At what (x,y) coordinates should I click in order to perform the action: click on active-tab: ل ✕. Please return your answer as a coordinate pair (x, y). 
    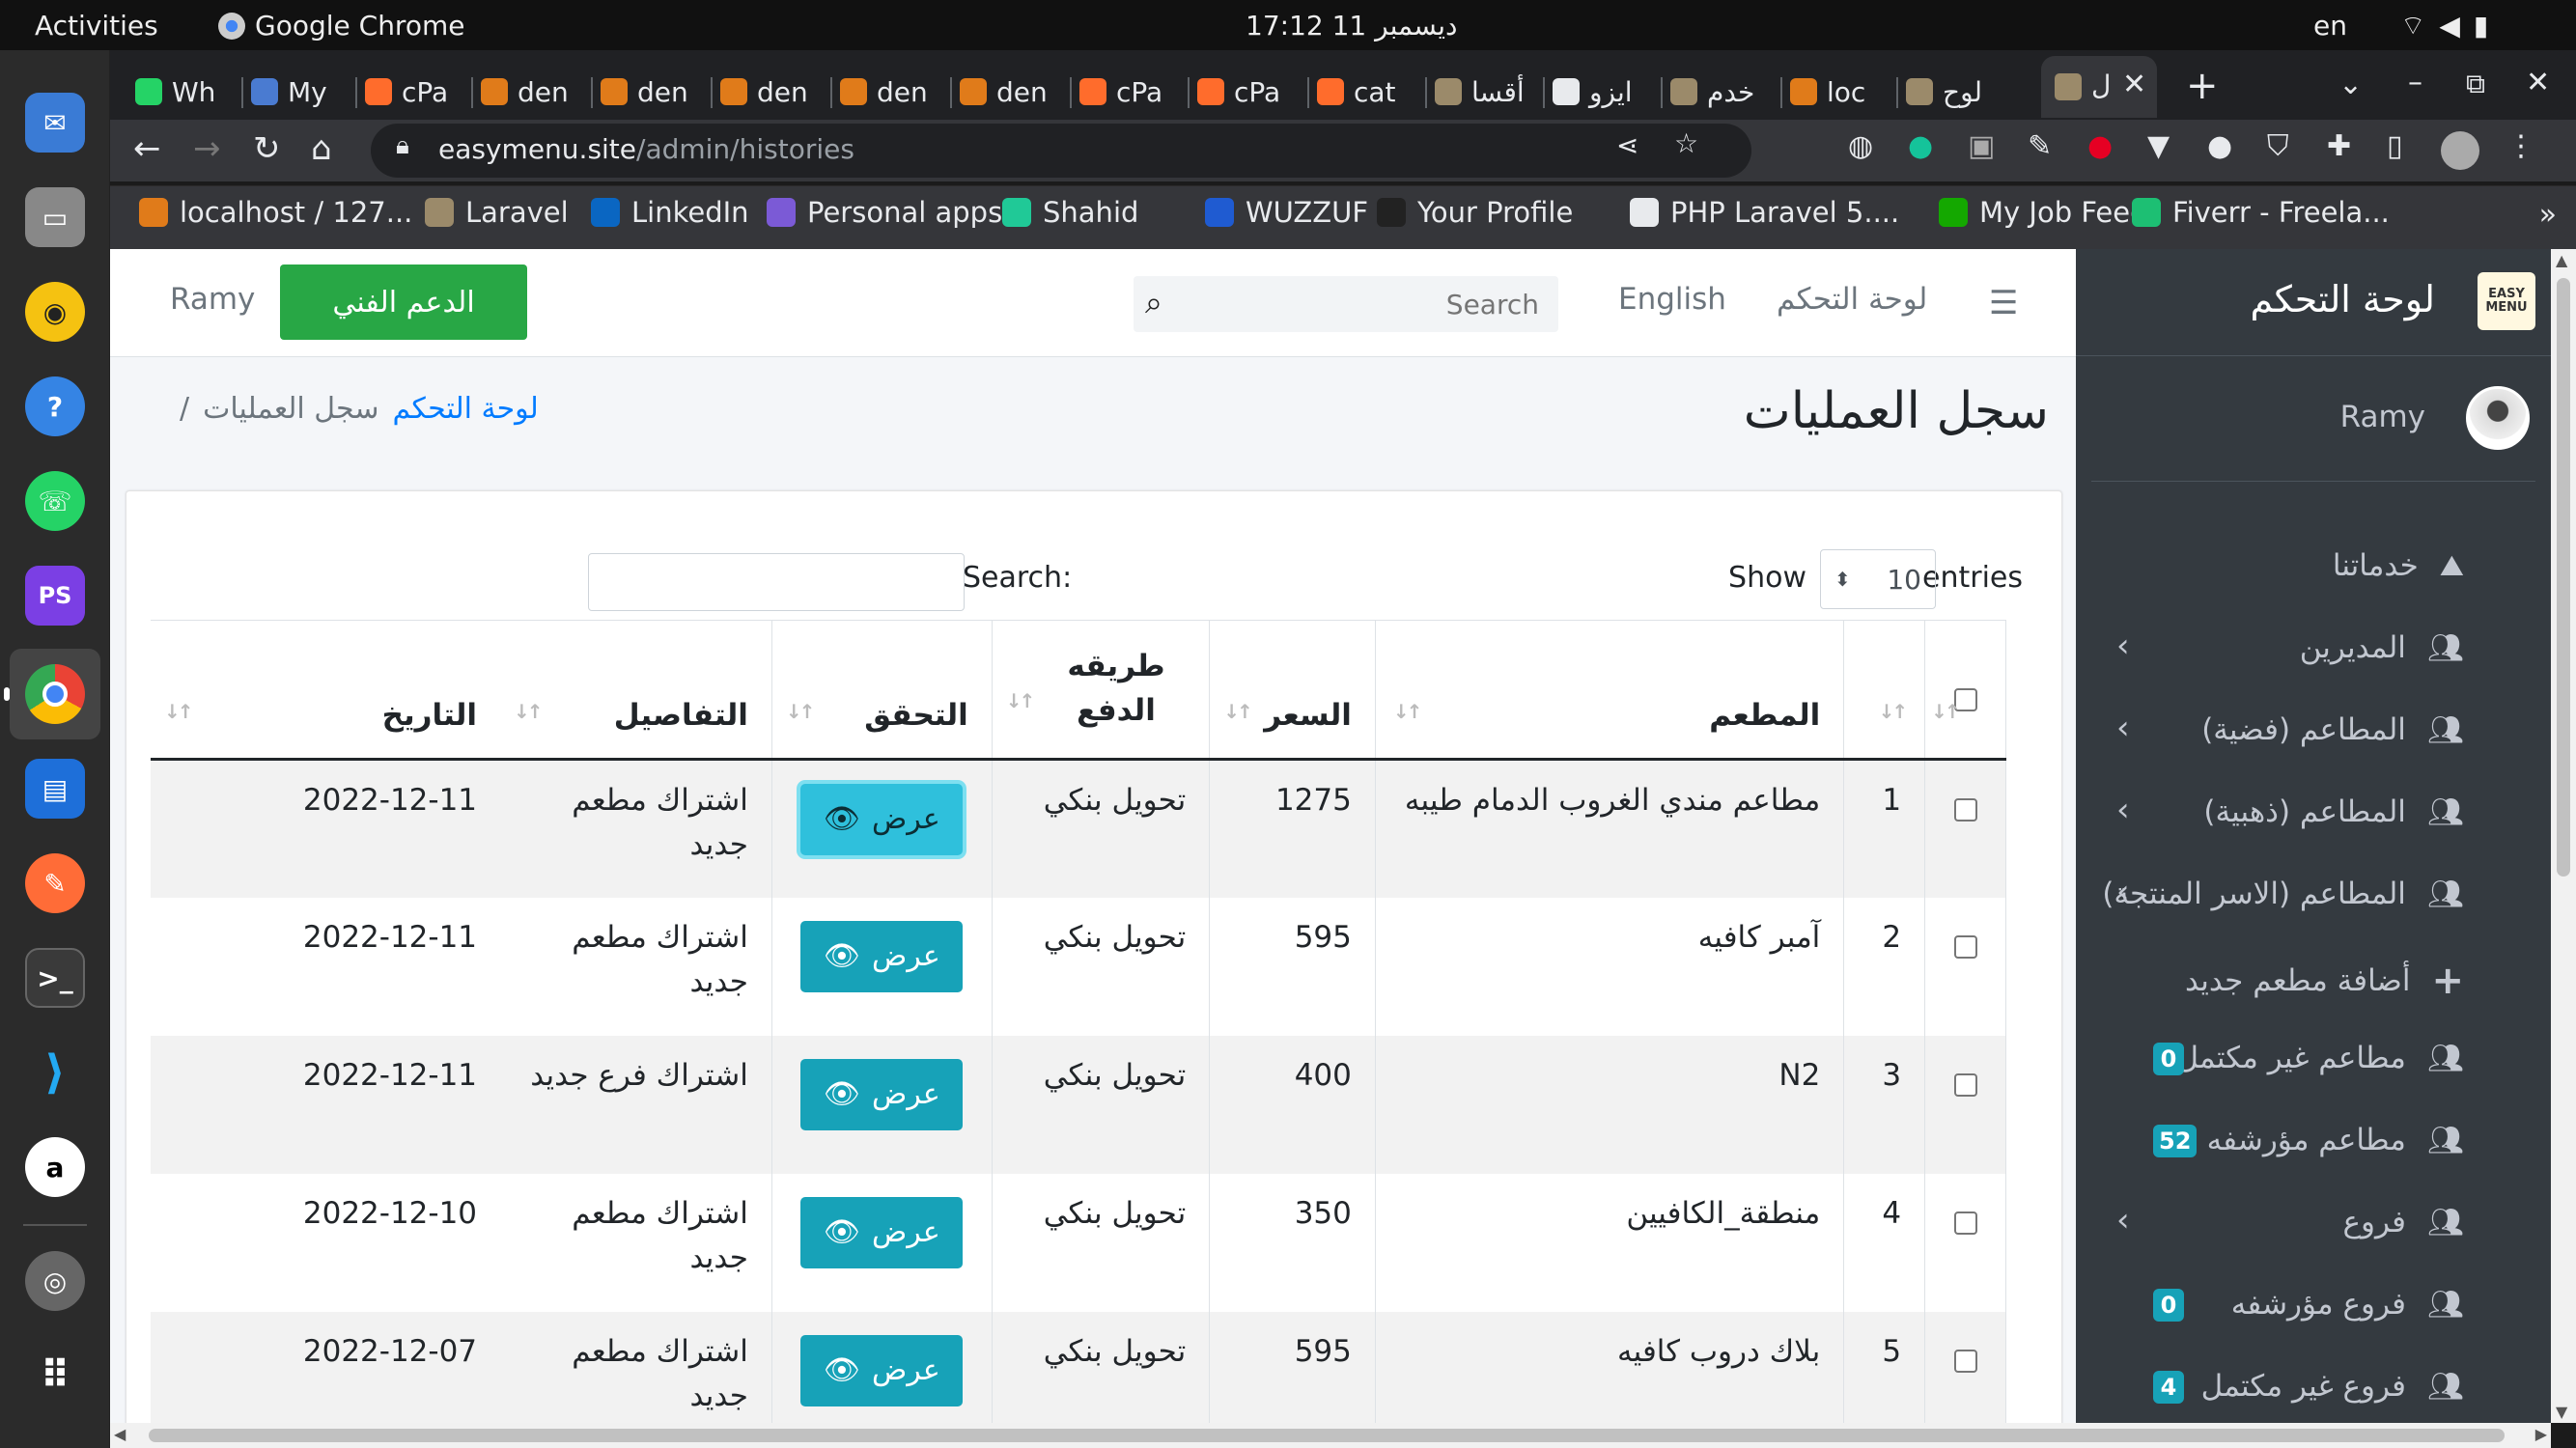
    Looking at the image, I should click on (2099, 87).